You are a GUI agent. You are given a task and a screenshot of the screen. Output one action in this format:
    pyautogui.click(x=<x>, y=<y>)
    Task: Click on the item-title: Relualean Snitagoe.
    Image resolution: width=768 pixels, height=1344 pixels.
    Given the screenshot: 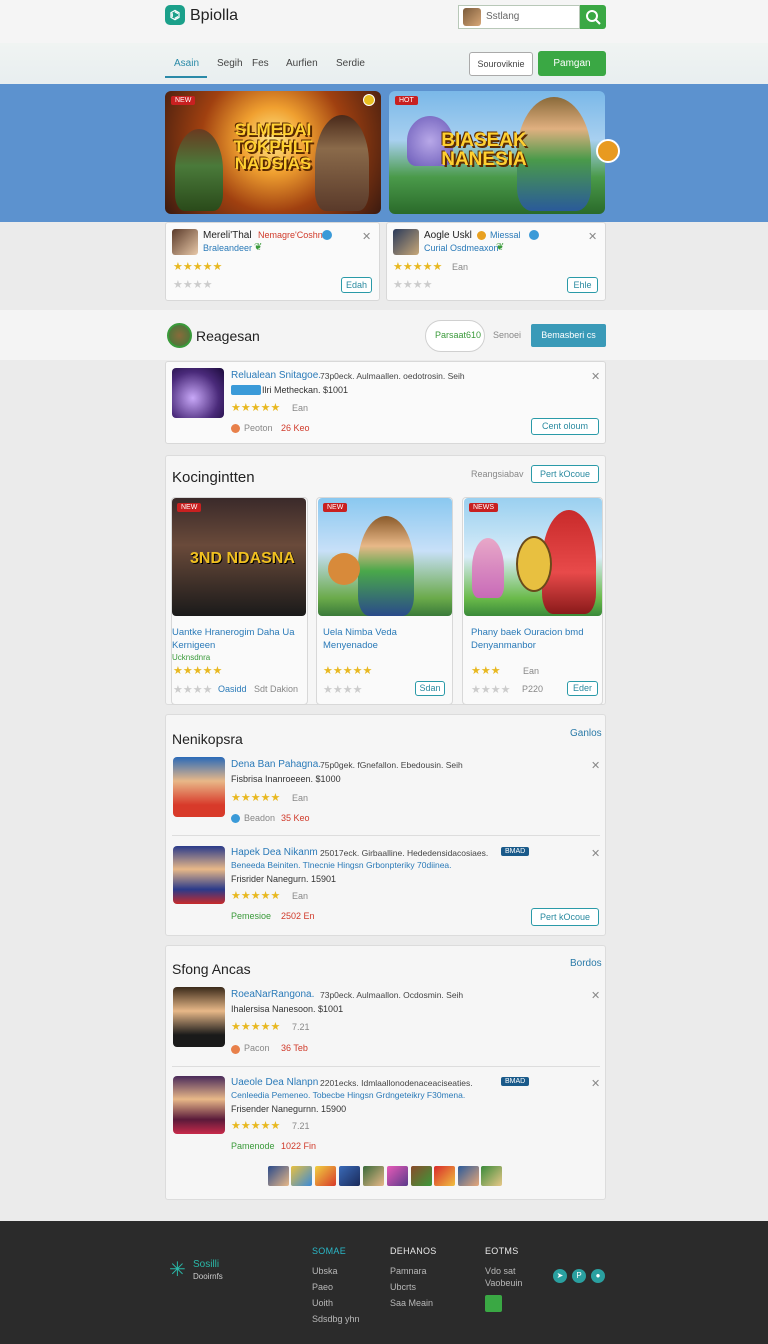 What is the action you would take?
    pyautogui.click(x=276, y=375)
    